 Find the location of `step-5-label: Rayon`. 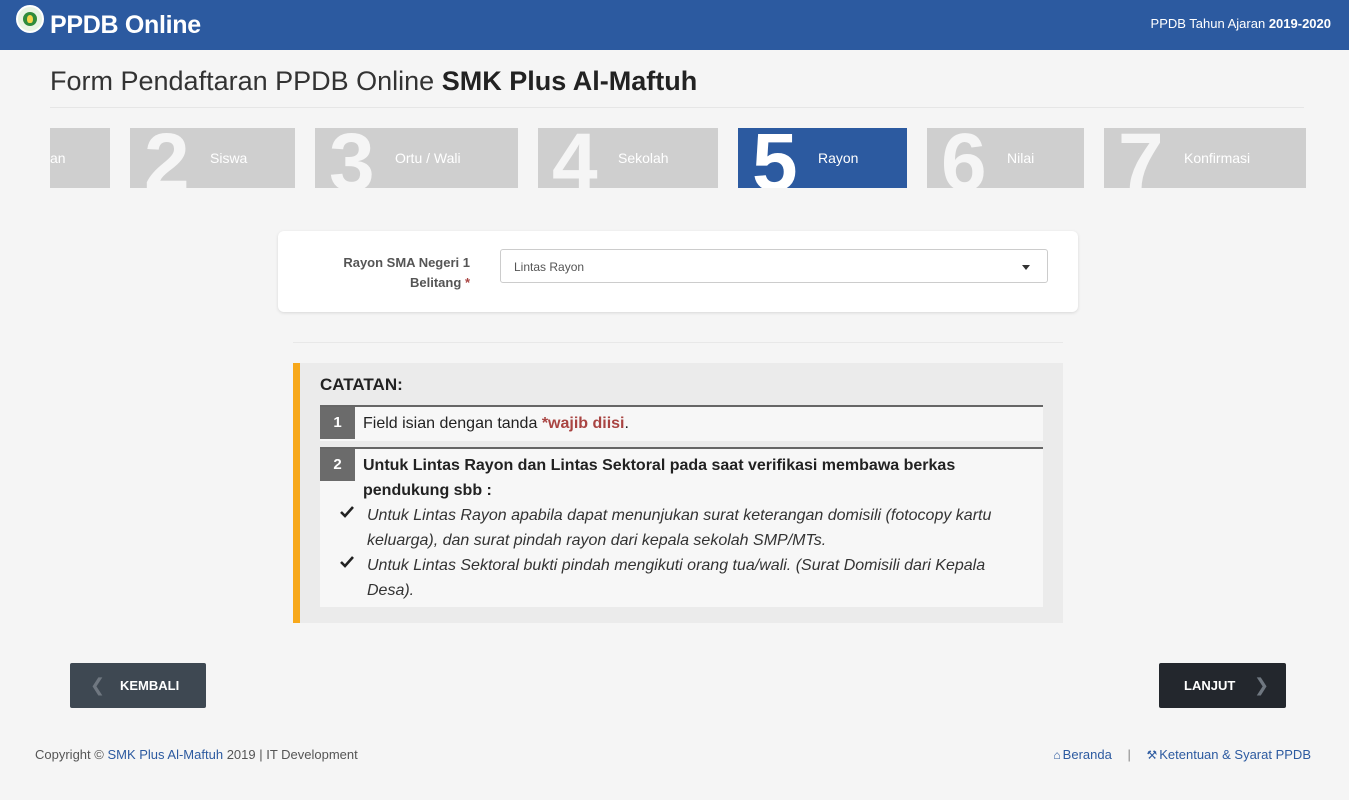

step-5-label: Rayon is located at coordinates (838, 158).